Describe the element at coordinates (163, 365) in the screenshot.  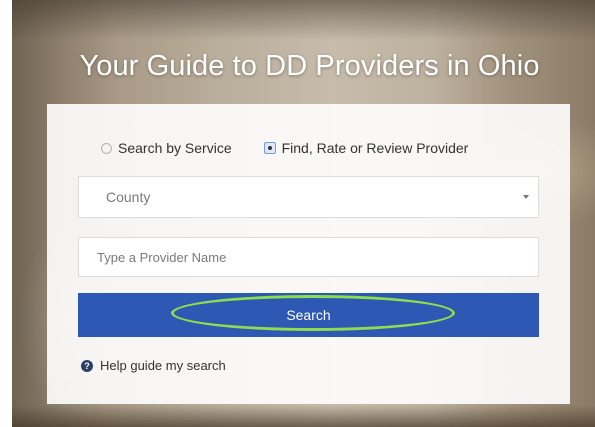
I see `help-guide-label: Help guide my search` at that location.